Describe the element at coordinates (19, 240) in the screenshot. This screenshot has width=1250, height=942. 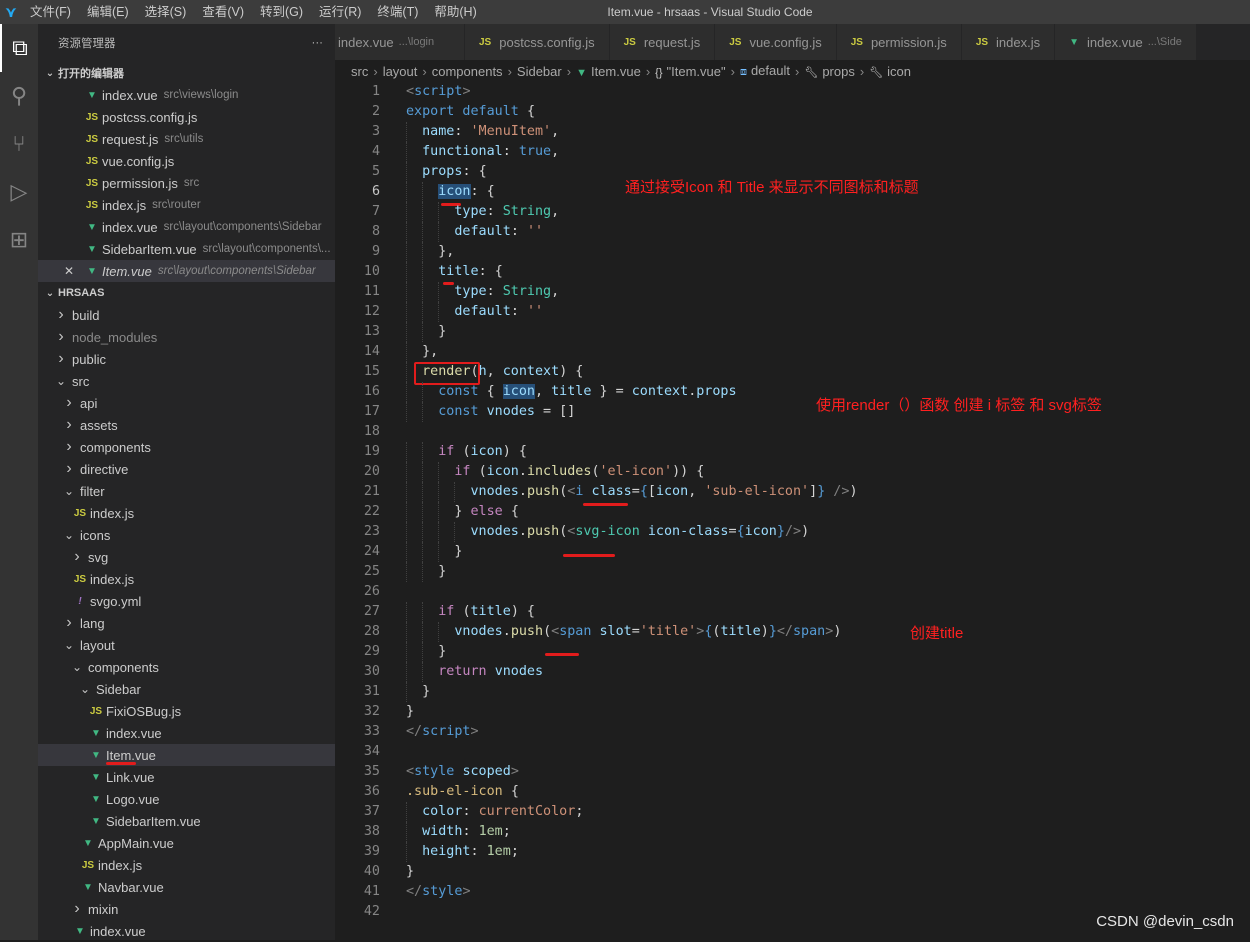
I see `extensions-icon: ⊞` at that location.